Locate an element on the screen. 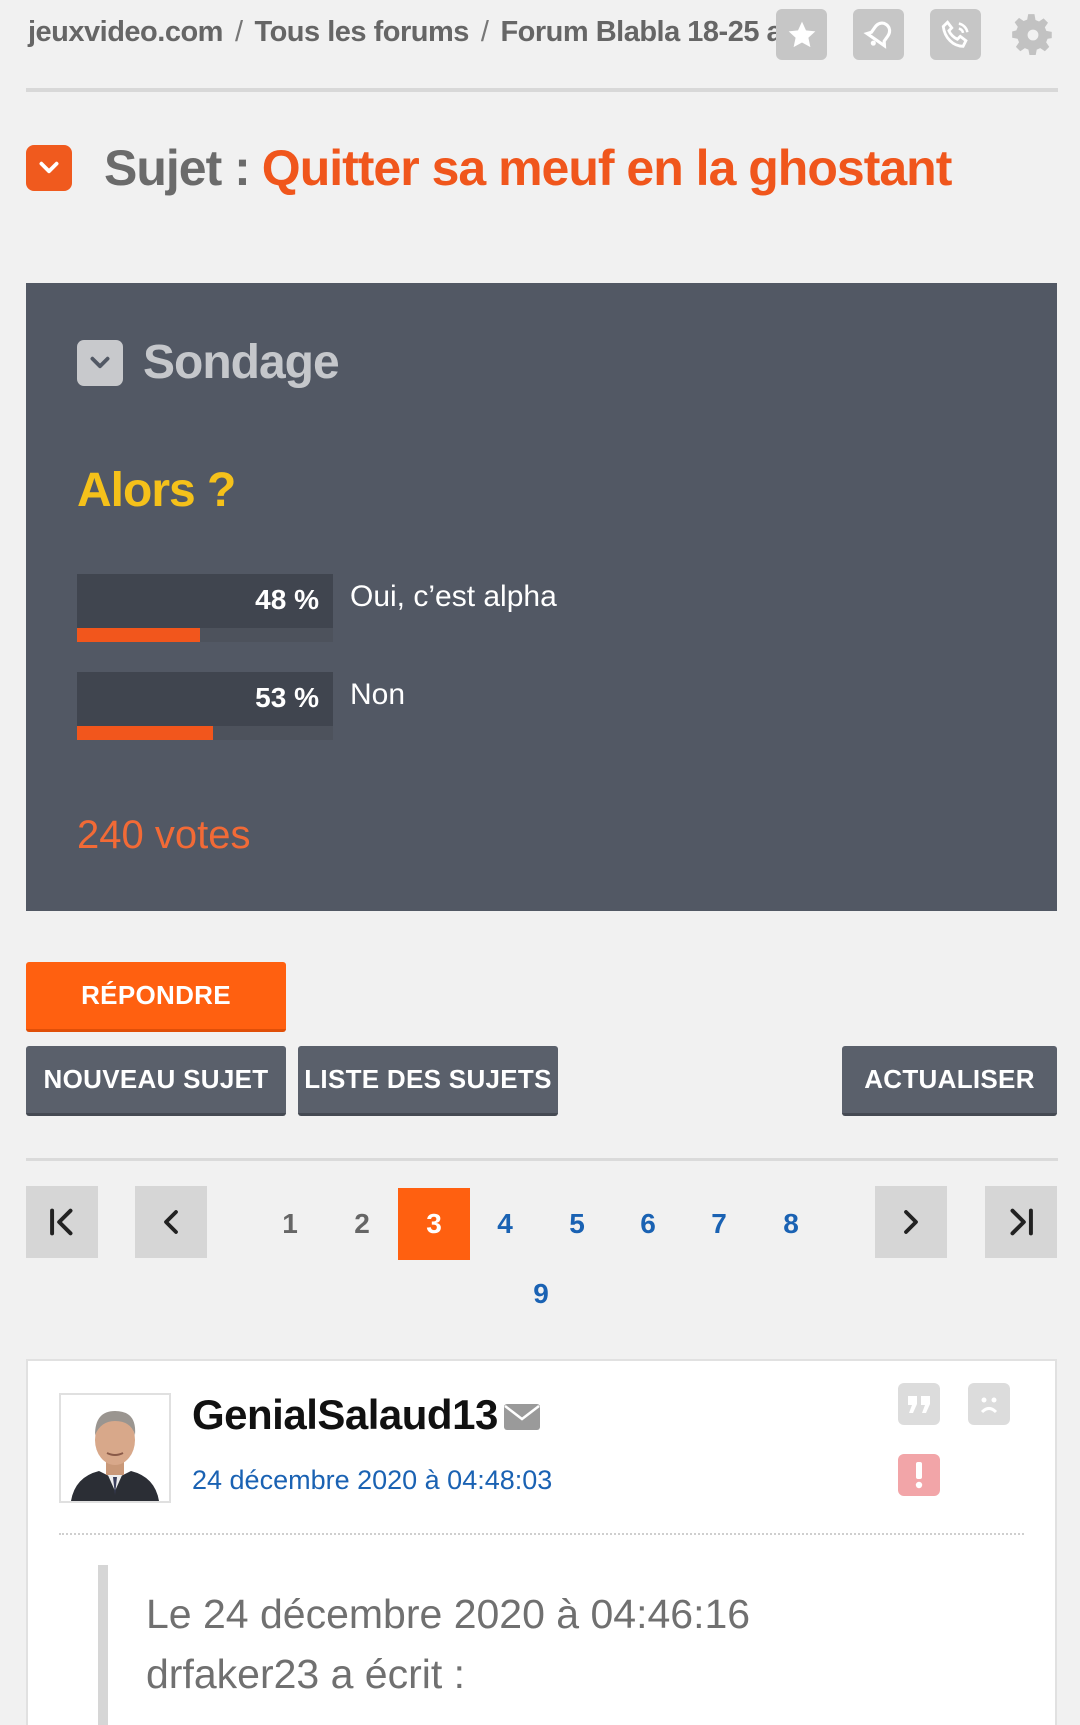  divider is located at coordinates (542, 1159).